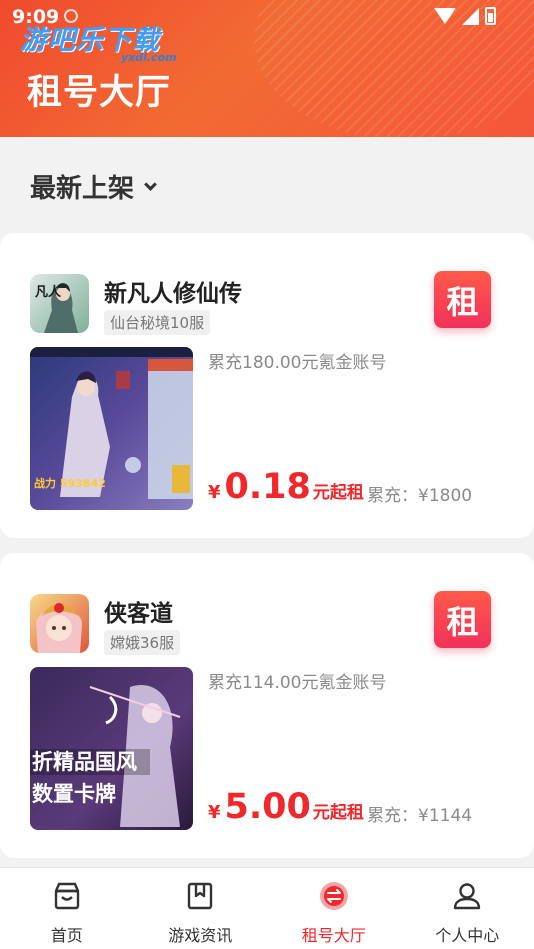 Image resolution: width=534 pixels, height=949 pixels. I want to click on bottom-tab-bar: 首页 游戏资讯 租号大厅 个人中心, so click(267, 908).